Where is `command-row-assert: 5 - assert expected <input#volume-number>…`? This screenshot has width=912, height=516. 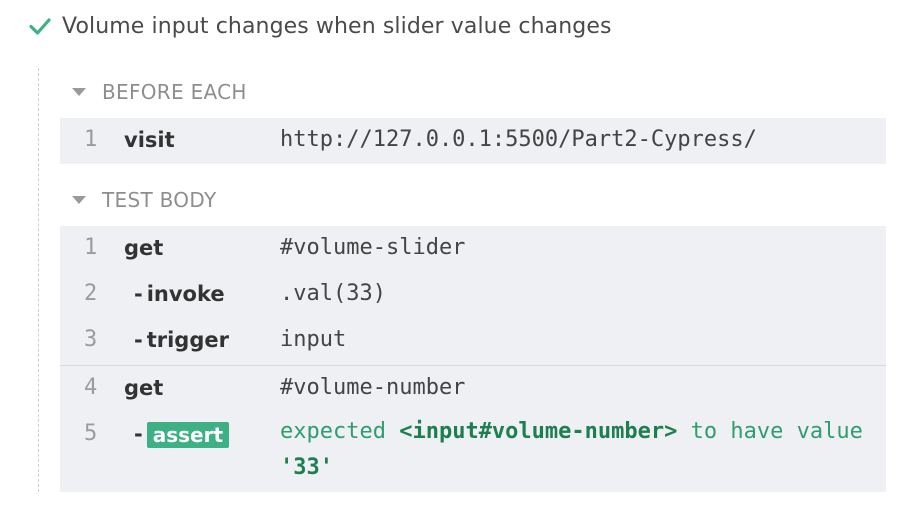
command-row-assert: 5 - assert expected <input#volume-number>… is located at coordinates (473, 451).